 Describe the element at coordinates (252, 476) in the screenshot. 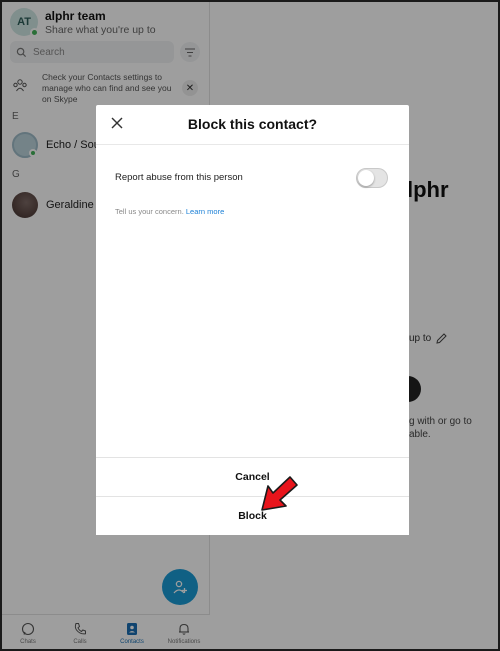

I see `cancel-button: Cancel` at that location.